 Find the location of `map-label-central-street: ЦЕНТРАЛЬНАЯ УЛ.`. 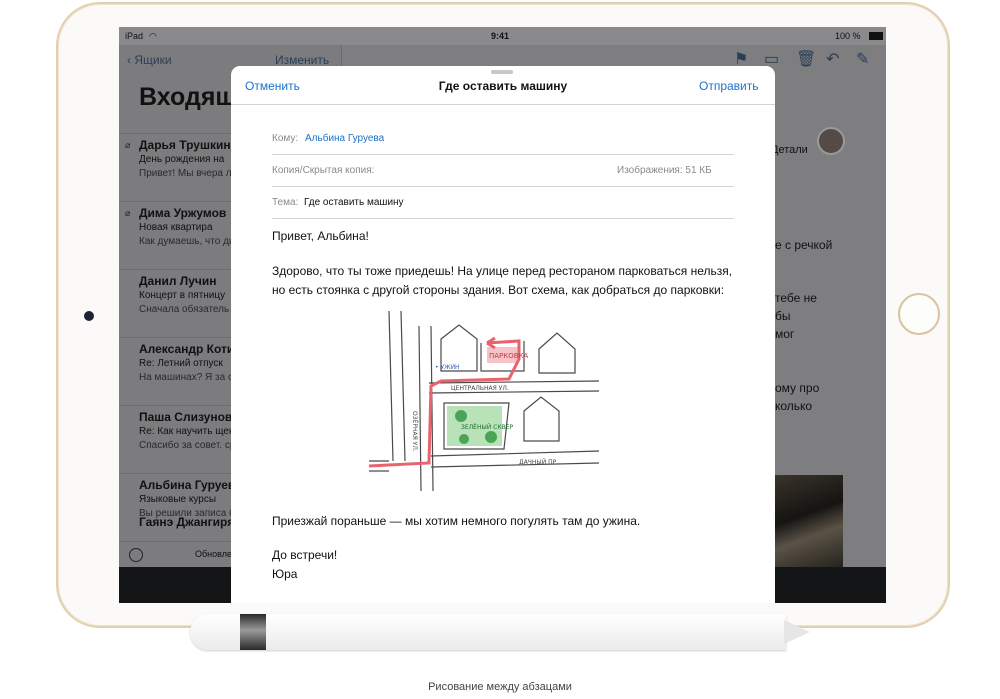

map-label-central-street: ЦЕНТРАЛЬНАЯ УЛ. is located at coordinates (480, 388).